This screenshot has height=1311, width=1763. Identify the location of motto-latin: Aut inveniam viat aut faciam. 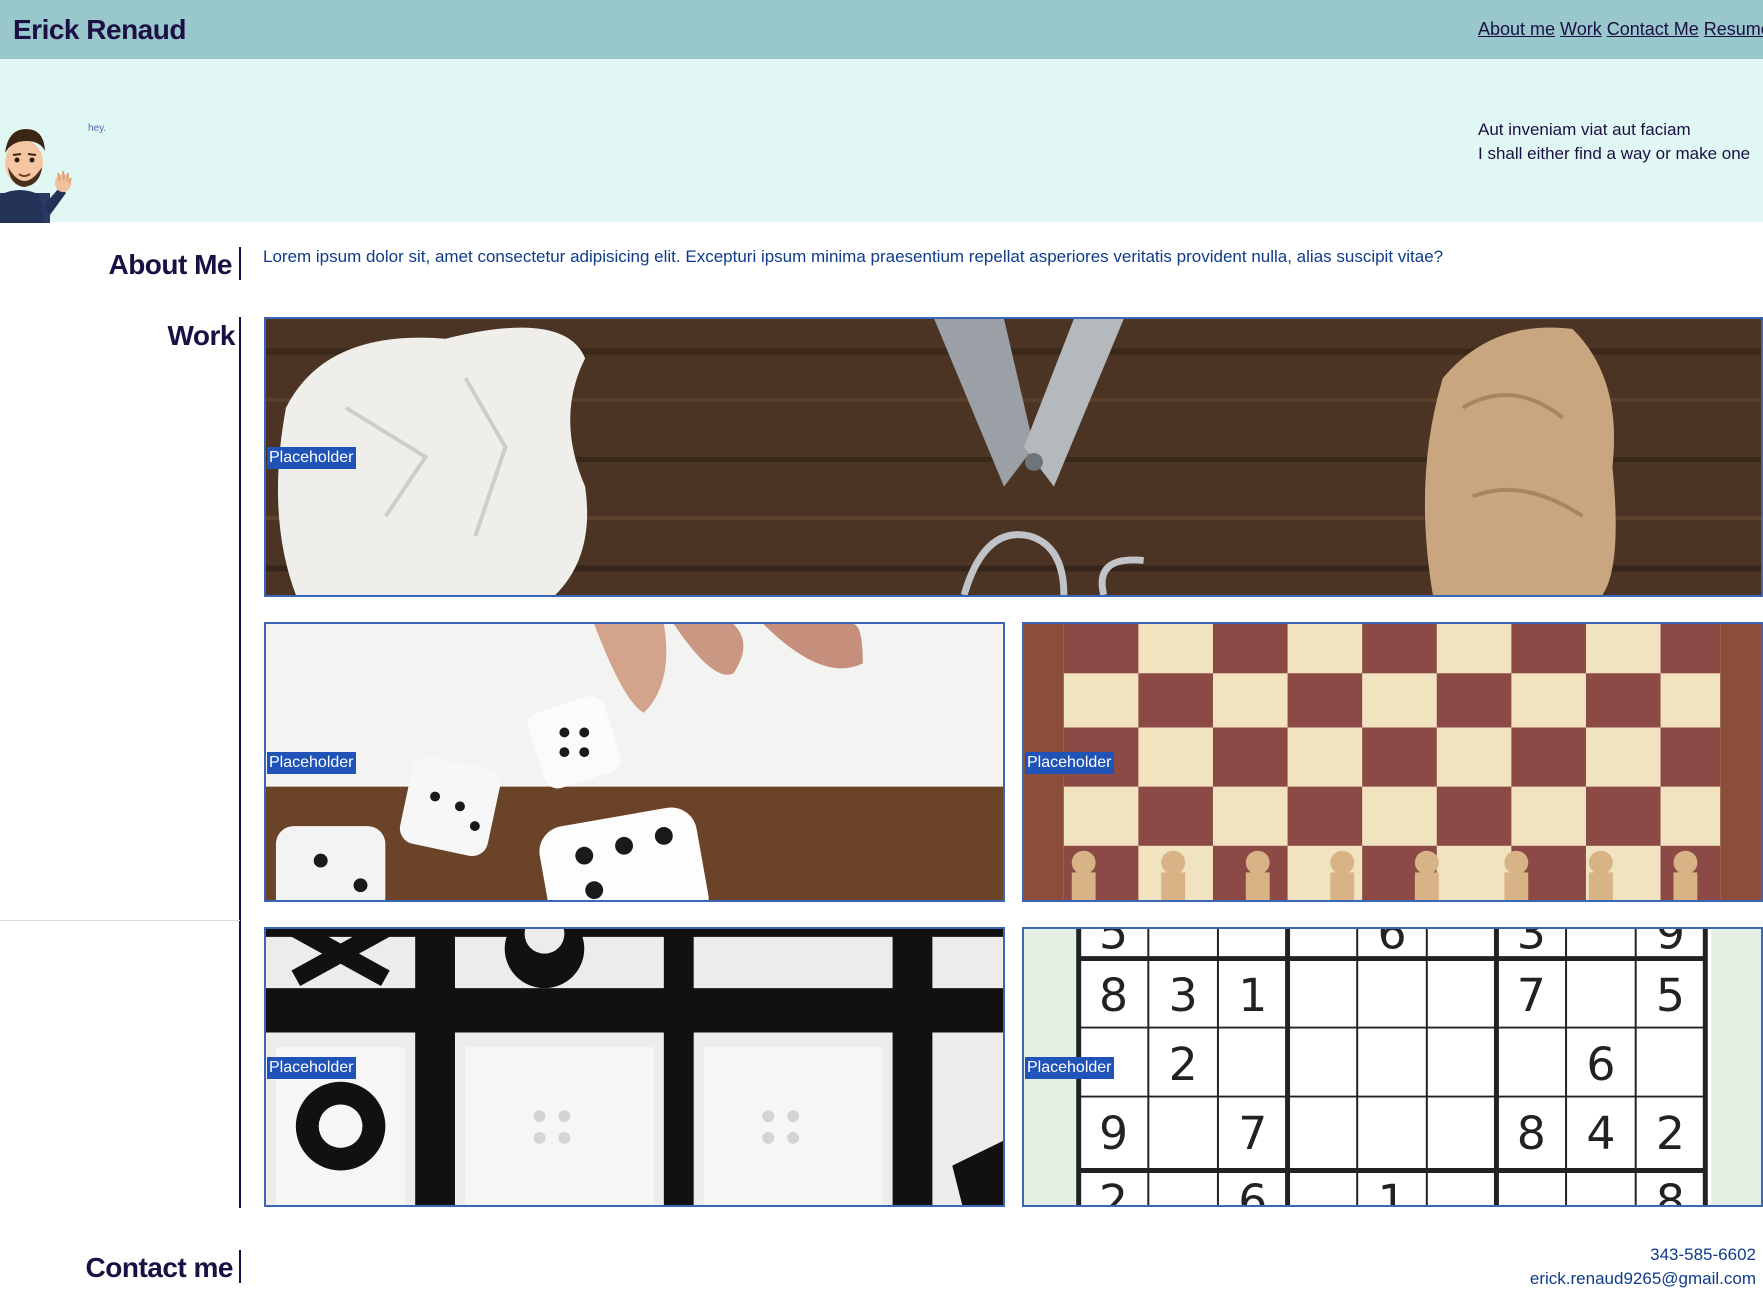
(1584, 129).